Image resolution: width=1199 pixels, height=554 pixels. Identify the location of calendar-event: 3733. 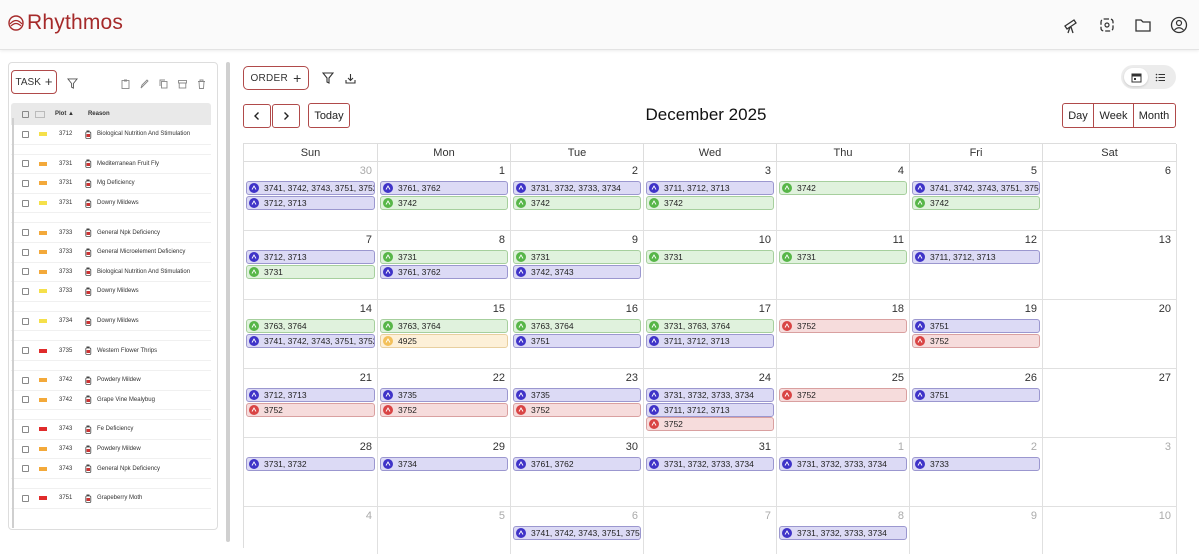
(976, 464).